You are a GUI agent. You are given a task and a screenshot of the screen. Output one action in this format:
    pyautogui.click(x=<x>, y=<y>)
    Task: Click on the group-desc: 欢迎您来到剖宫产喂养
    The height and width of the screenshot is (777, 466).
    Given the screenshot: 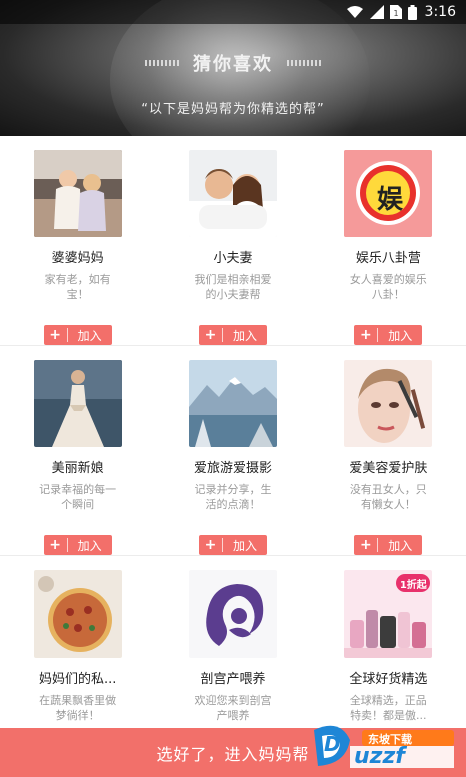 What is the action you would take?
    pyautogui.click(x=233, y=708)
    